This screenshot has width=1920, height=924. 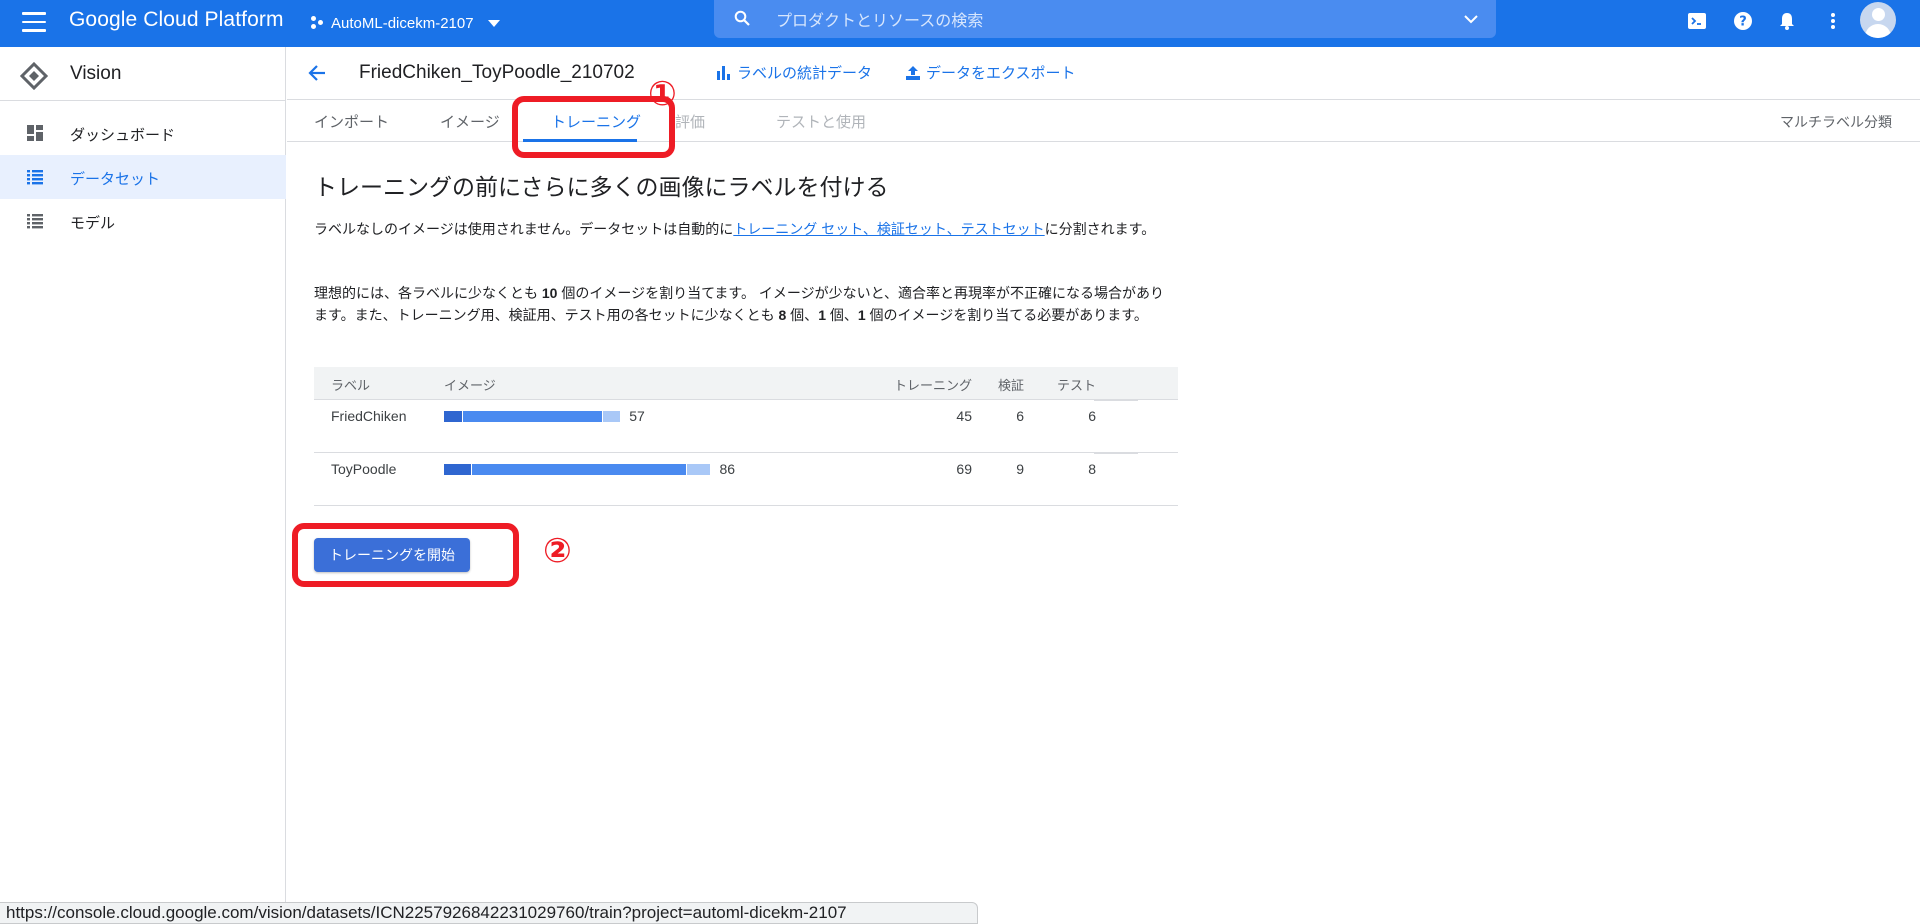 What do you see at coordinates (1105, 19) in the screenshot?
I see `search-bar: プロダクトとリソースの検索` at bounding box center [1105, 19].